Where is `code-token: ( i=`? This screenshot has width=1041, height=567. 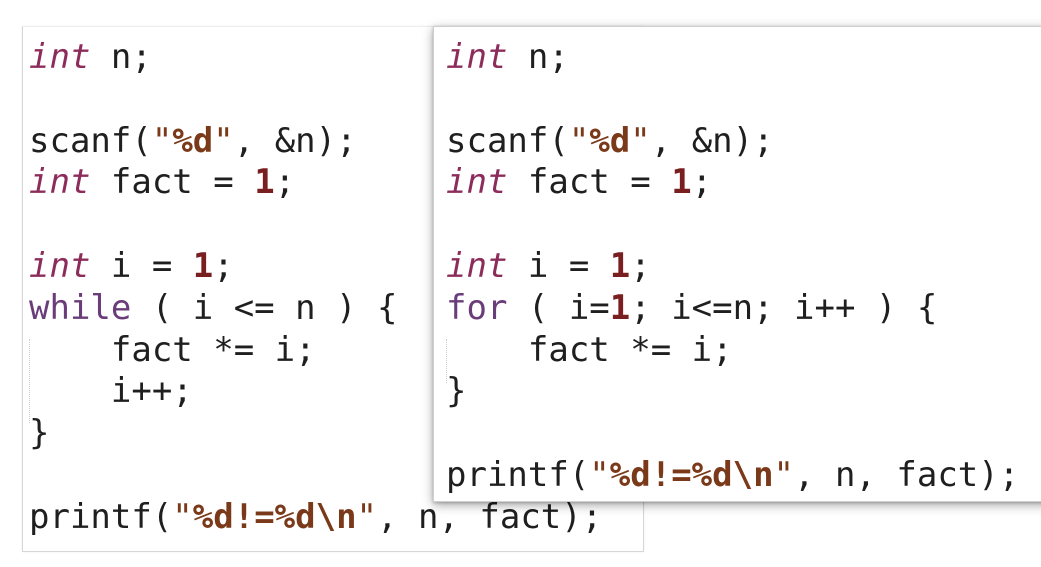
code-token: ( i= is located at coordinates (558, 307).